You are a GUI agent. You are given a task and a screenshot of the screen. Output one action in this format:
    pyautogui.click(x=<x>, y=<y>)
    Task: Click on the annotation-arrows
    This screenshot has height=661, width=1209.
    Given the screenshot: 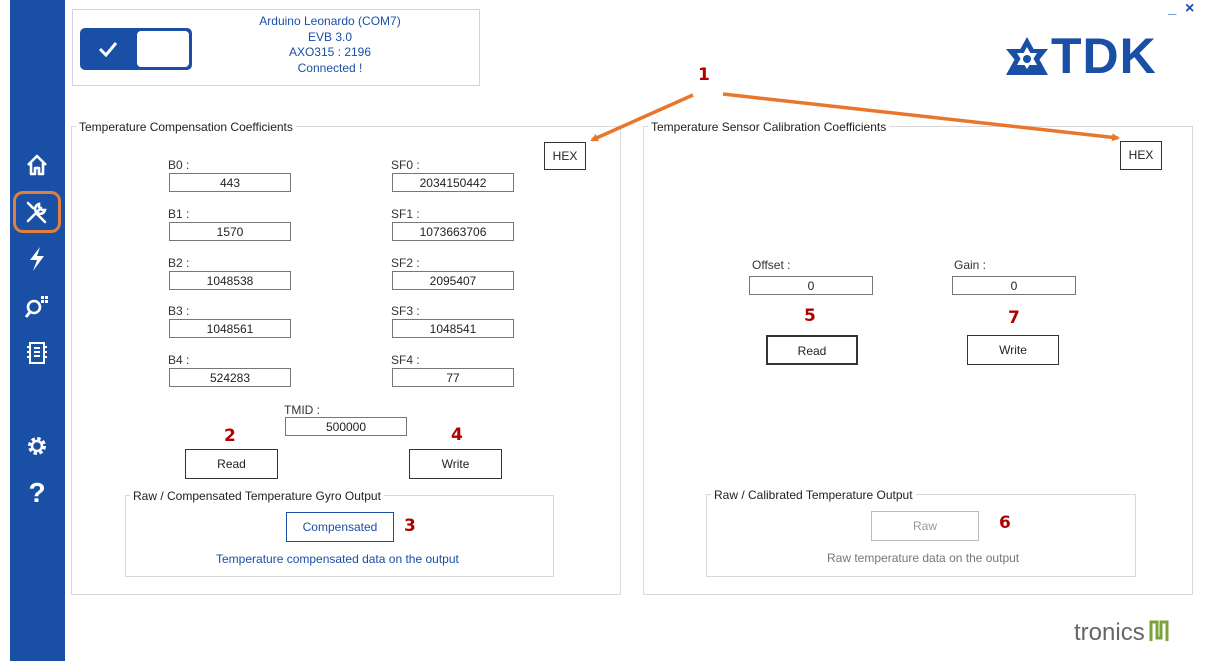 What is the action you would take?
    pyautogui.click(x=855, y=117)
    